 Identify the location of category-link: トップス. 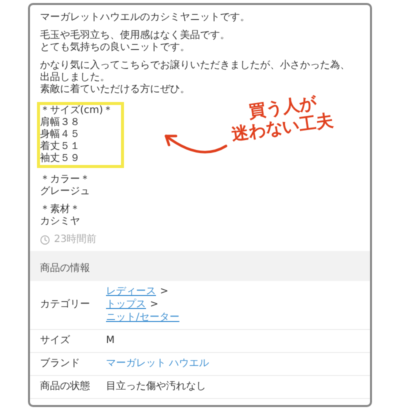
(126, 305).